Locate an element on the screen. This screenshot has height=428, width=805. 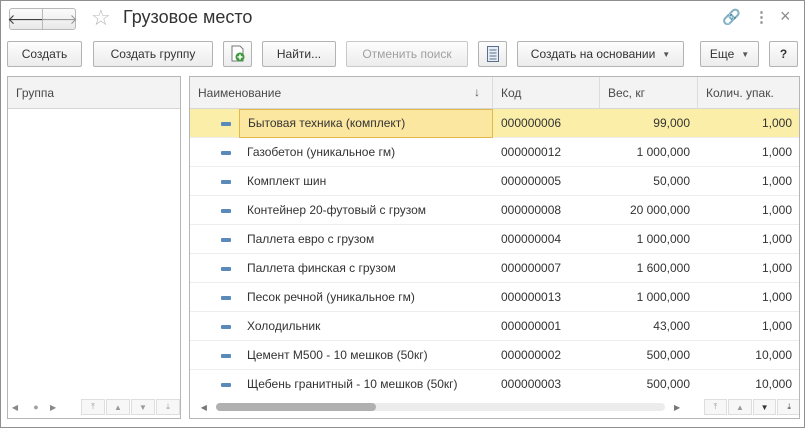
chevron-down-icon: ▼ is located at coordinates (745, 54).